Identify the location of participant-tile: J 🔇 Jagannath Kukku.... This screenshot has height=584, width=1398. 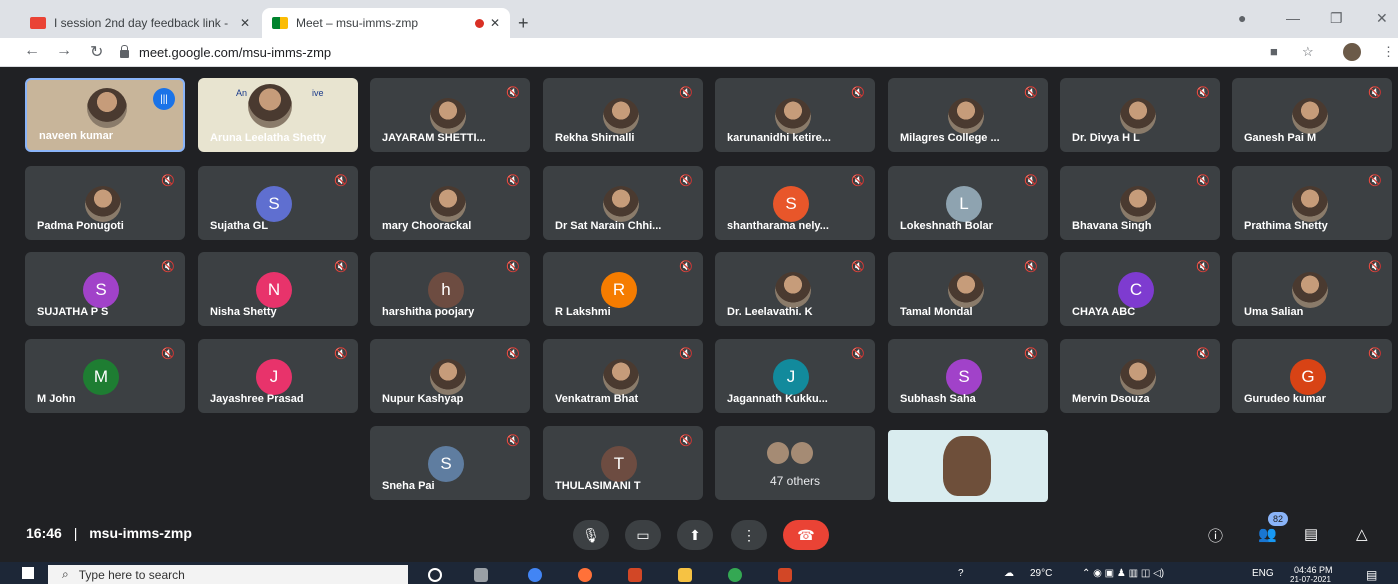
(795, 376).